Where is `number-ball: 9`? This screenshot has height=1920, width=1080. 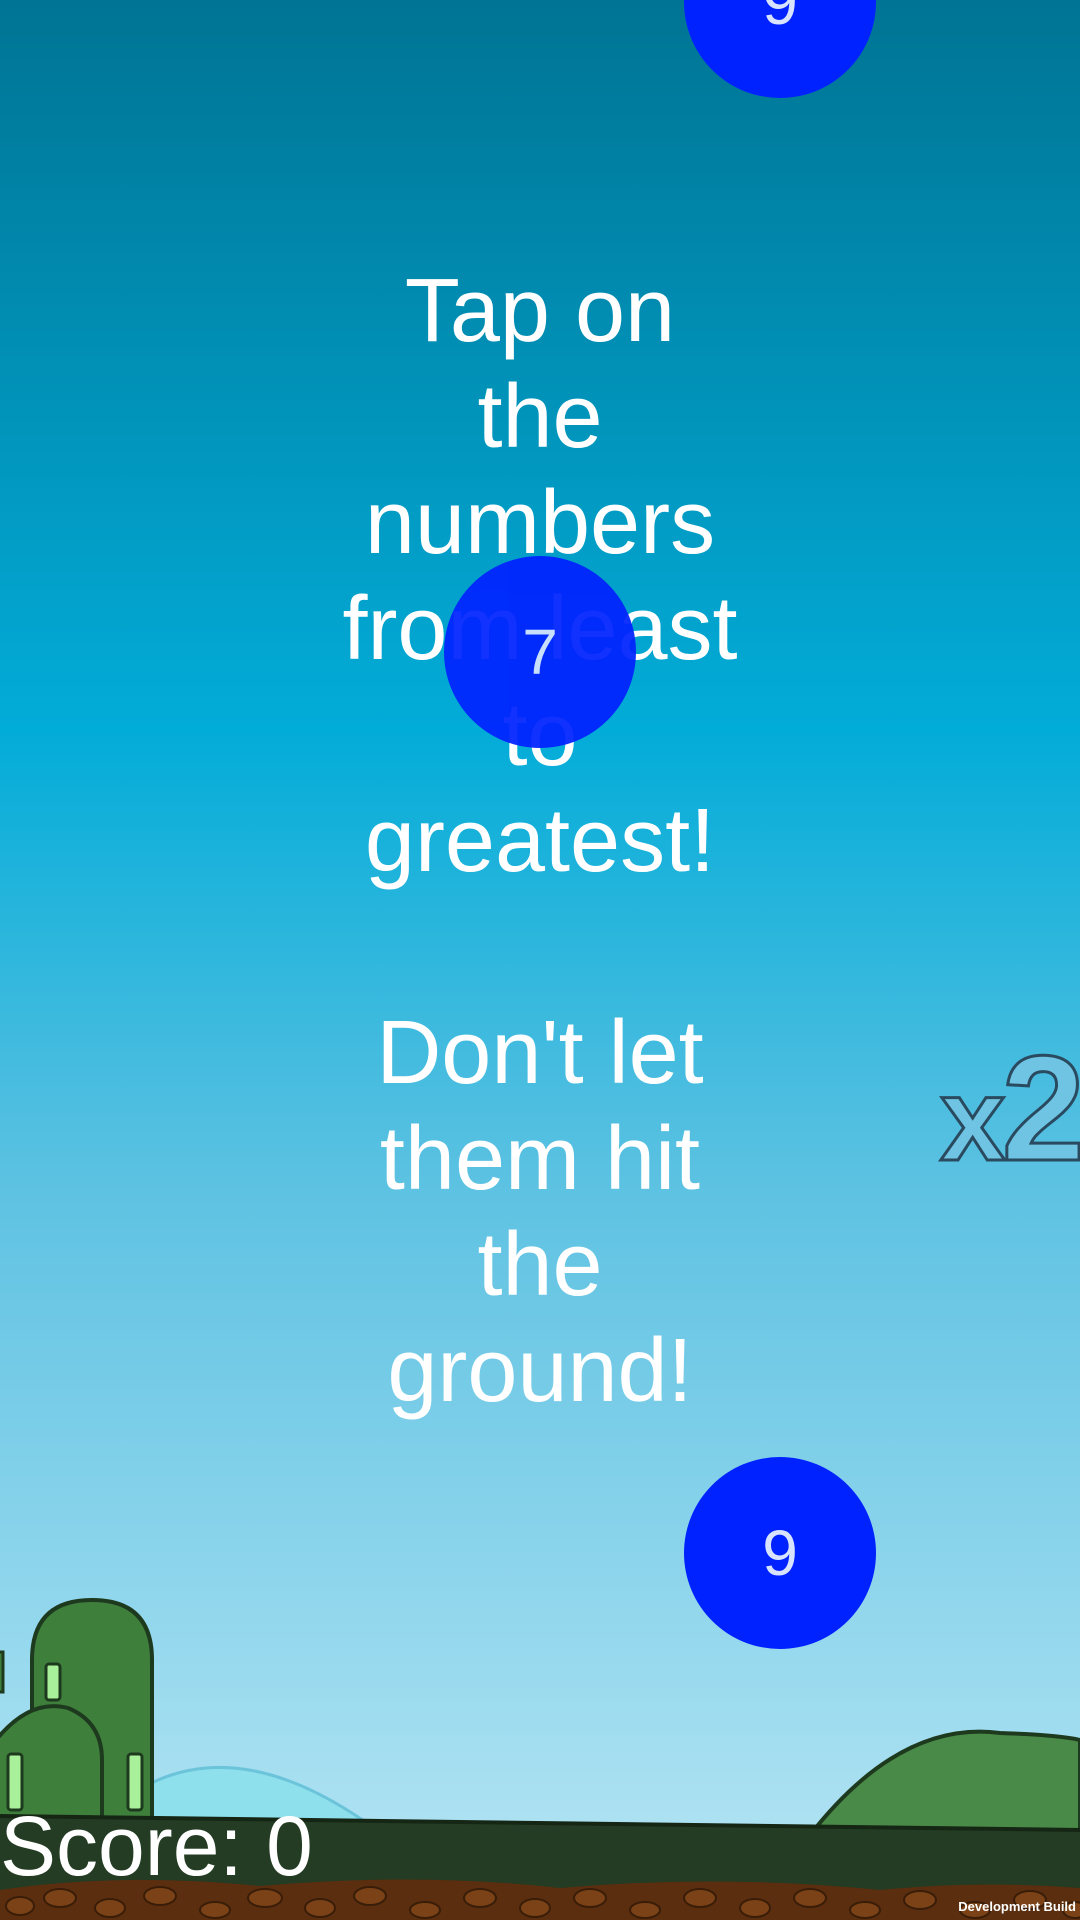 number-ball: 9 is located at coordinates (780, 1553).